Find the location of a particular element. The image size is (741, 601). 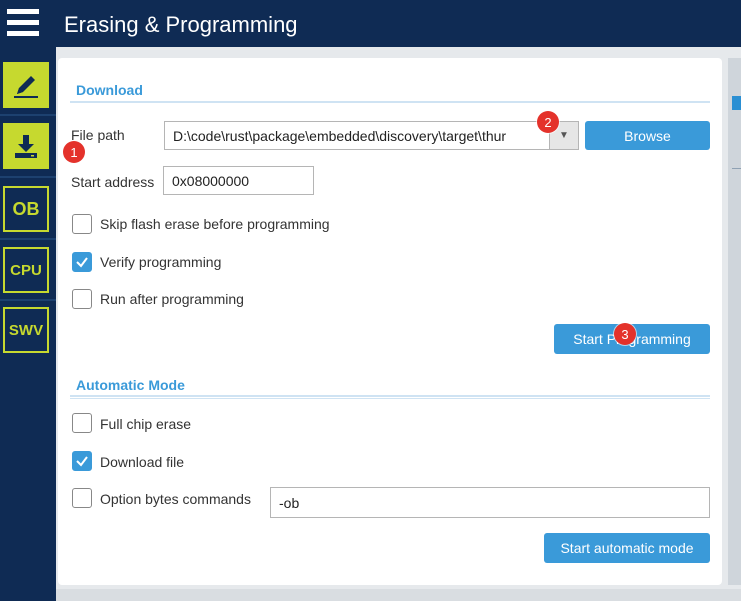

cpu-icon: CPU is located at coordinates (26, 270).